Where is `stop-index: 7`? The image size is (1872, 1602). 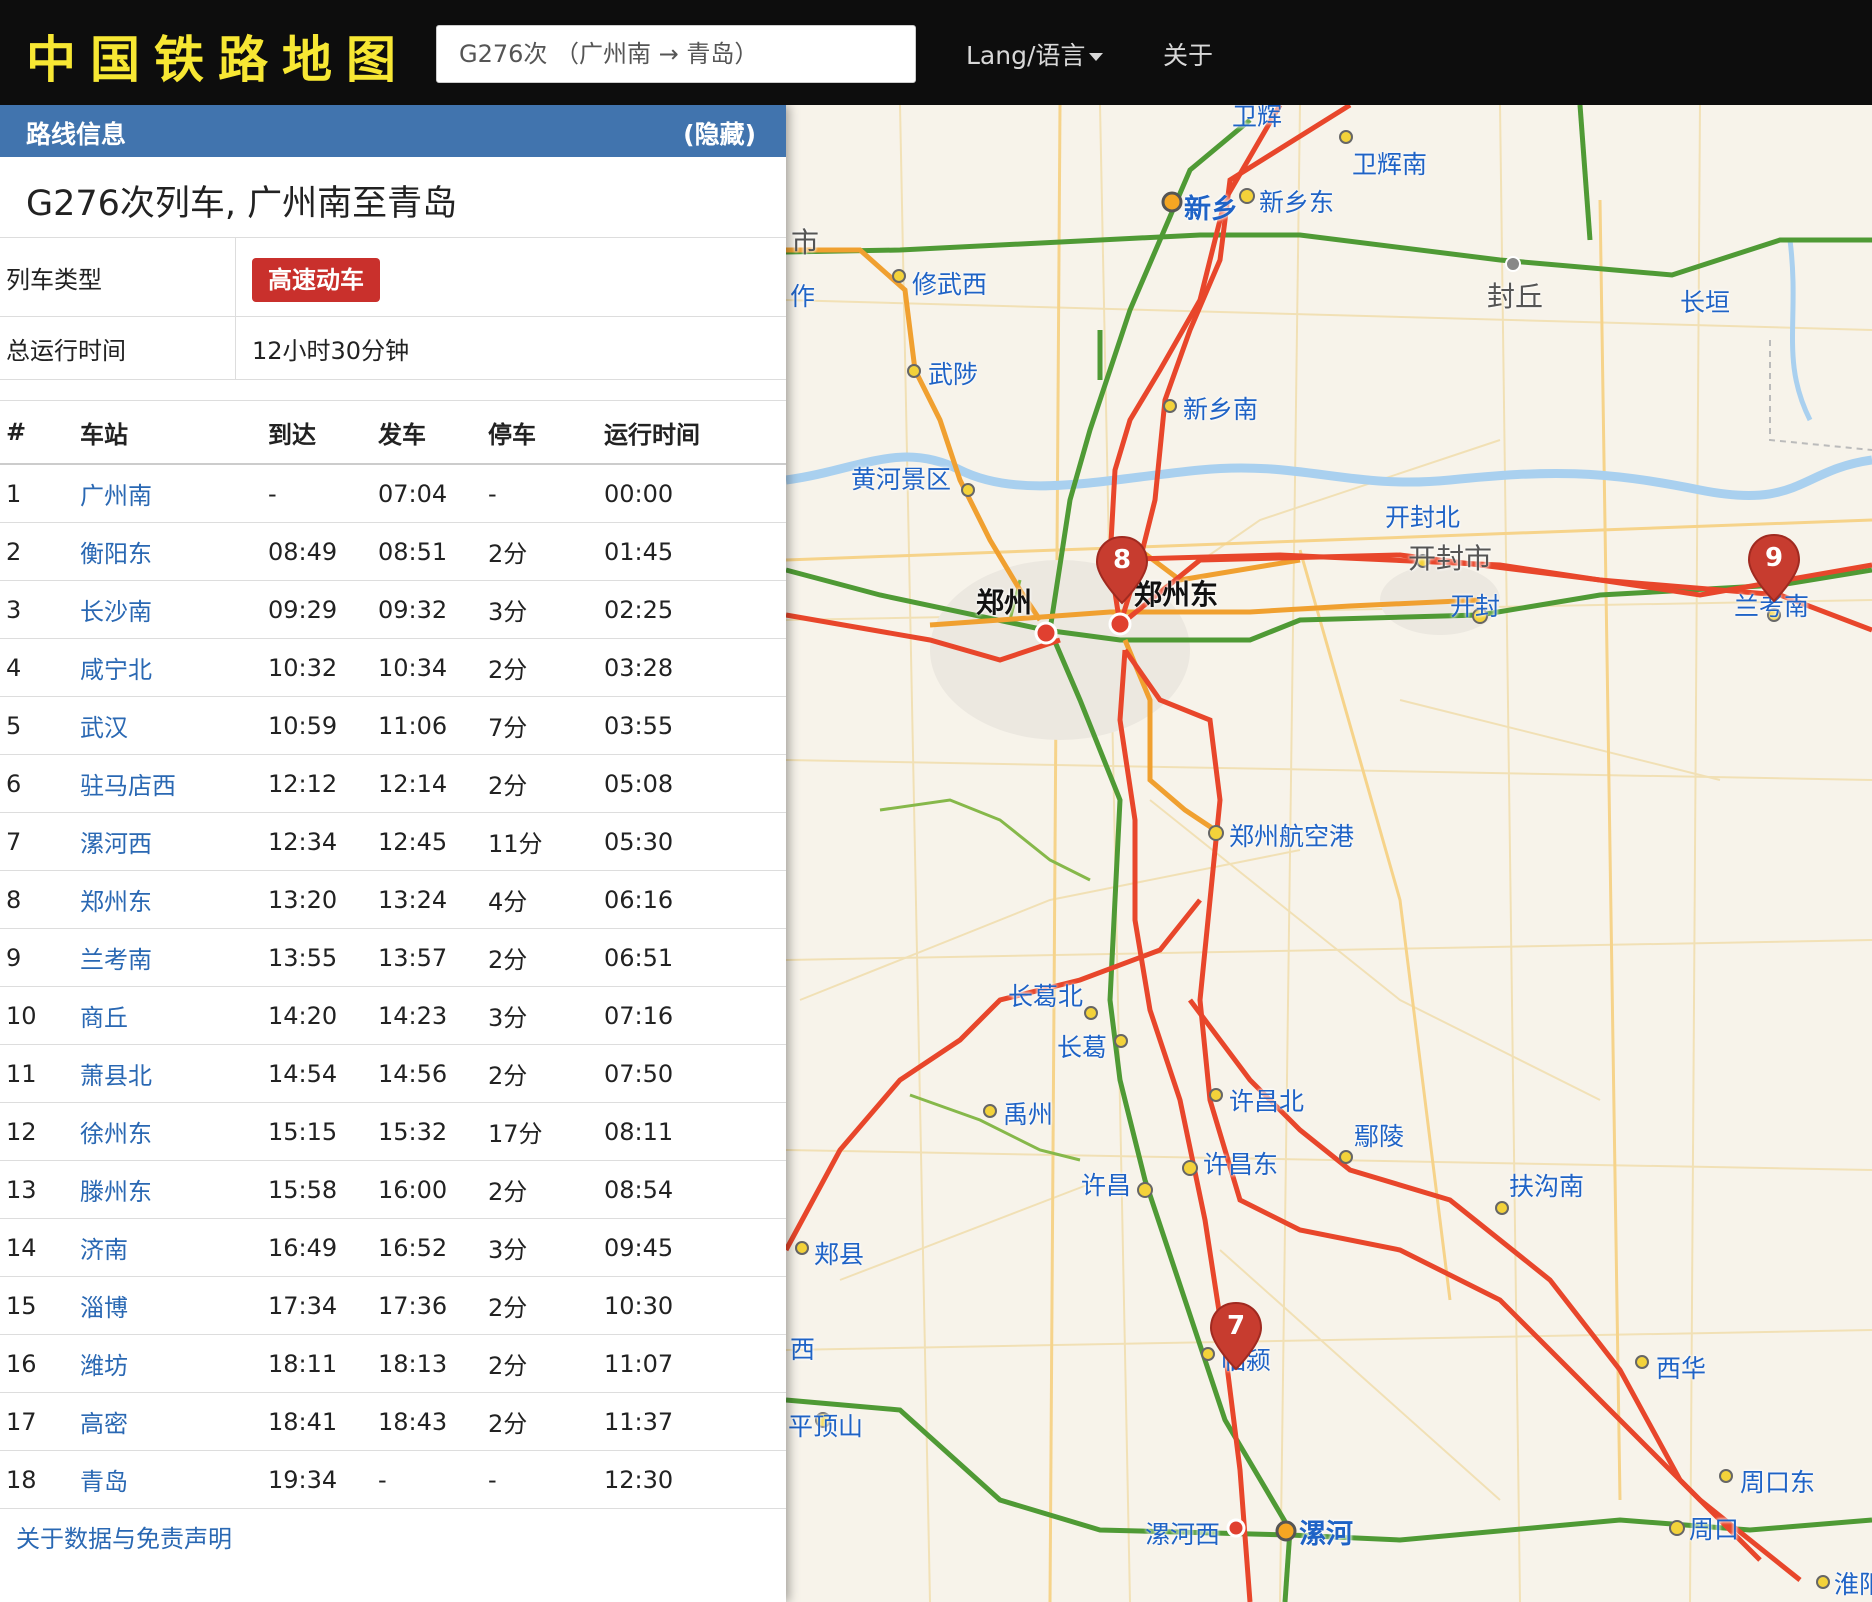
stop-index: 7 is located at coordinates (40, 841).